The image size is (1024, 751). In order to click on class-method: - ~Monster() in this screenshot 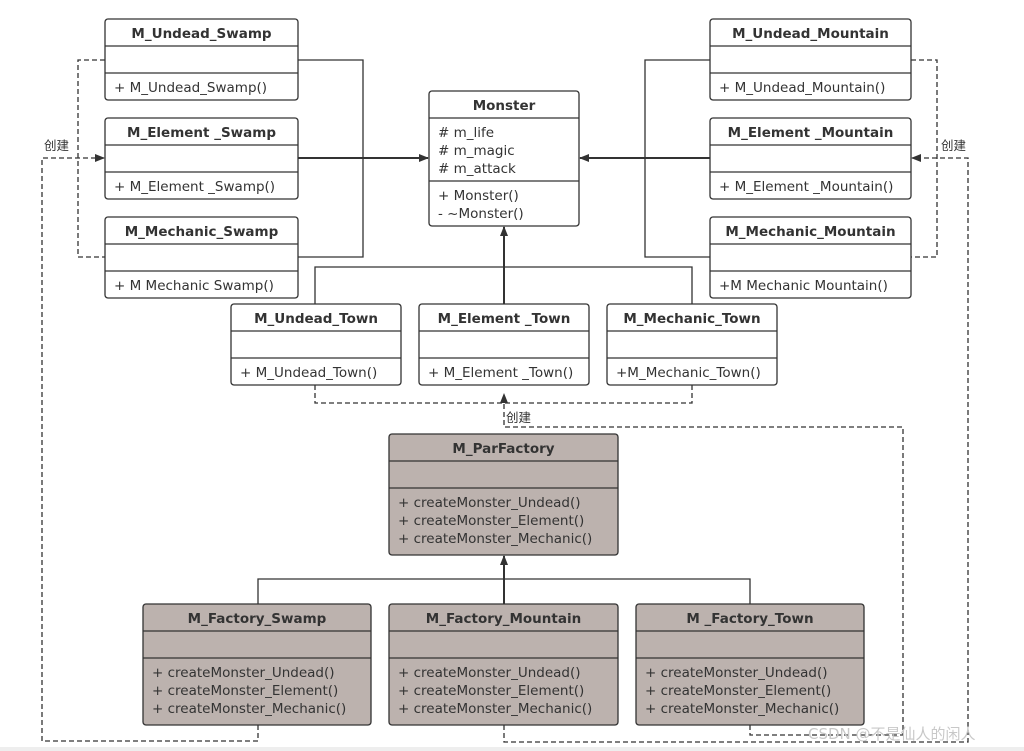, I will do `click(481, 214)`.